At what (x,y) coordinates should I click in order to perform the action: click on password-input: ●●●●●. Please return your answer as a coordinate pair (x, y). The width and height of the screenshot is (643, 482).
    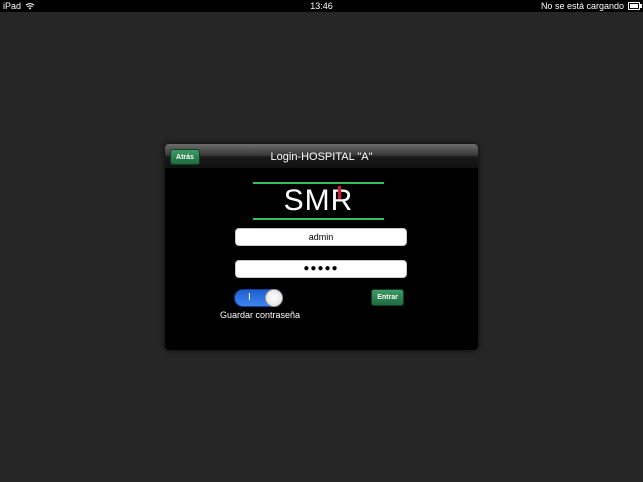
    Looking at the image, I should click on (321, 269).